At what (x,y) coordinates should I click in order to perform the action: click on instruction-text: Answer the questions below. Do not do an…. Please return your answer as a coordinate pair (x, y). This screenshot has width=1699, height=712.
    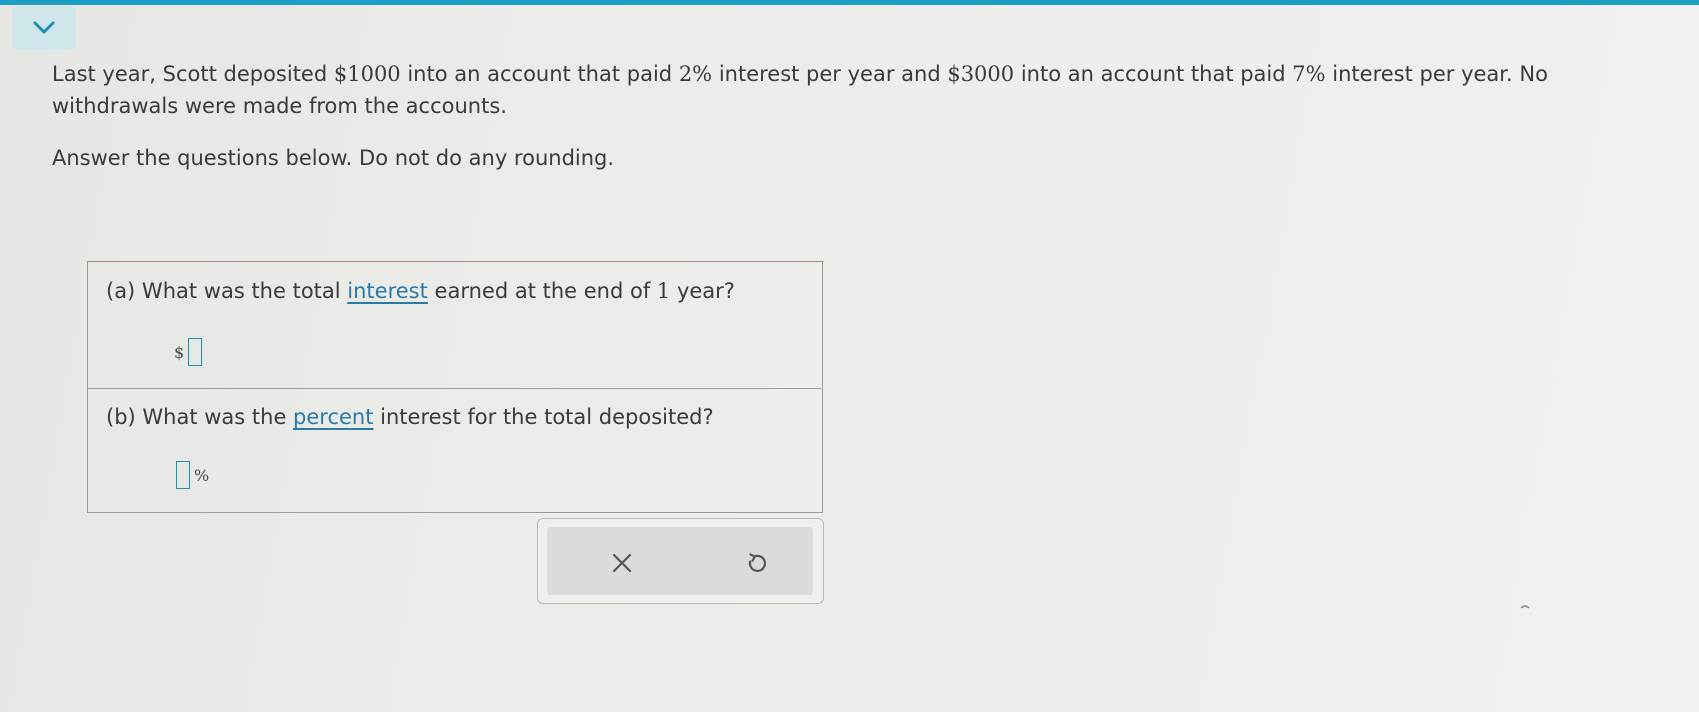
    Looking at the image, I should click on (333, 158).